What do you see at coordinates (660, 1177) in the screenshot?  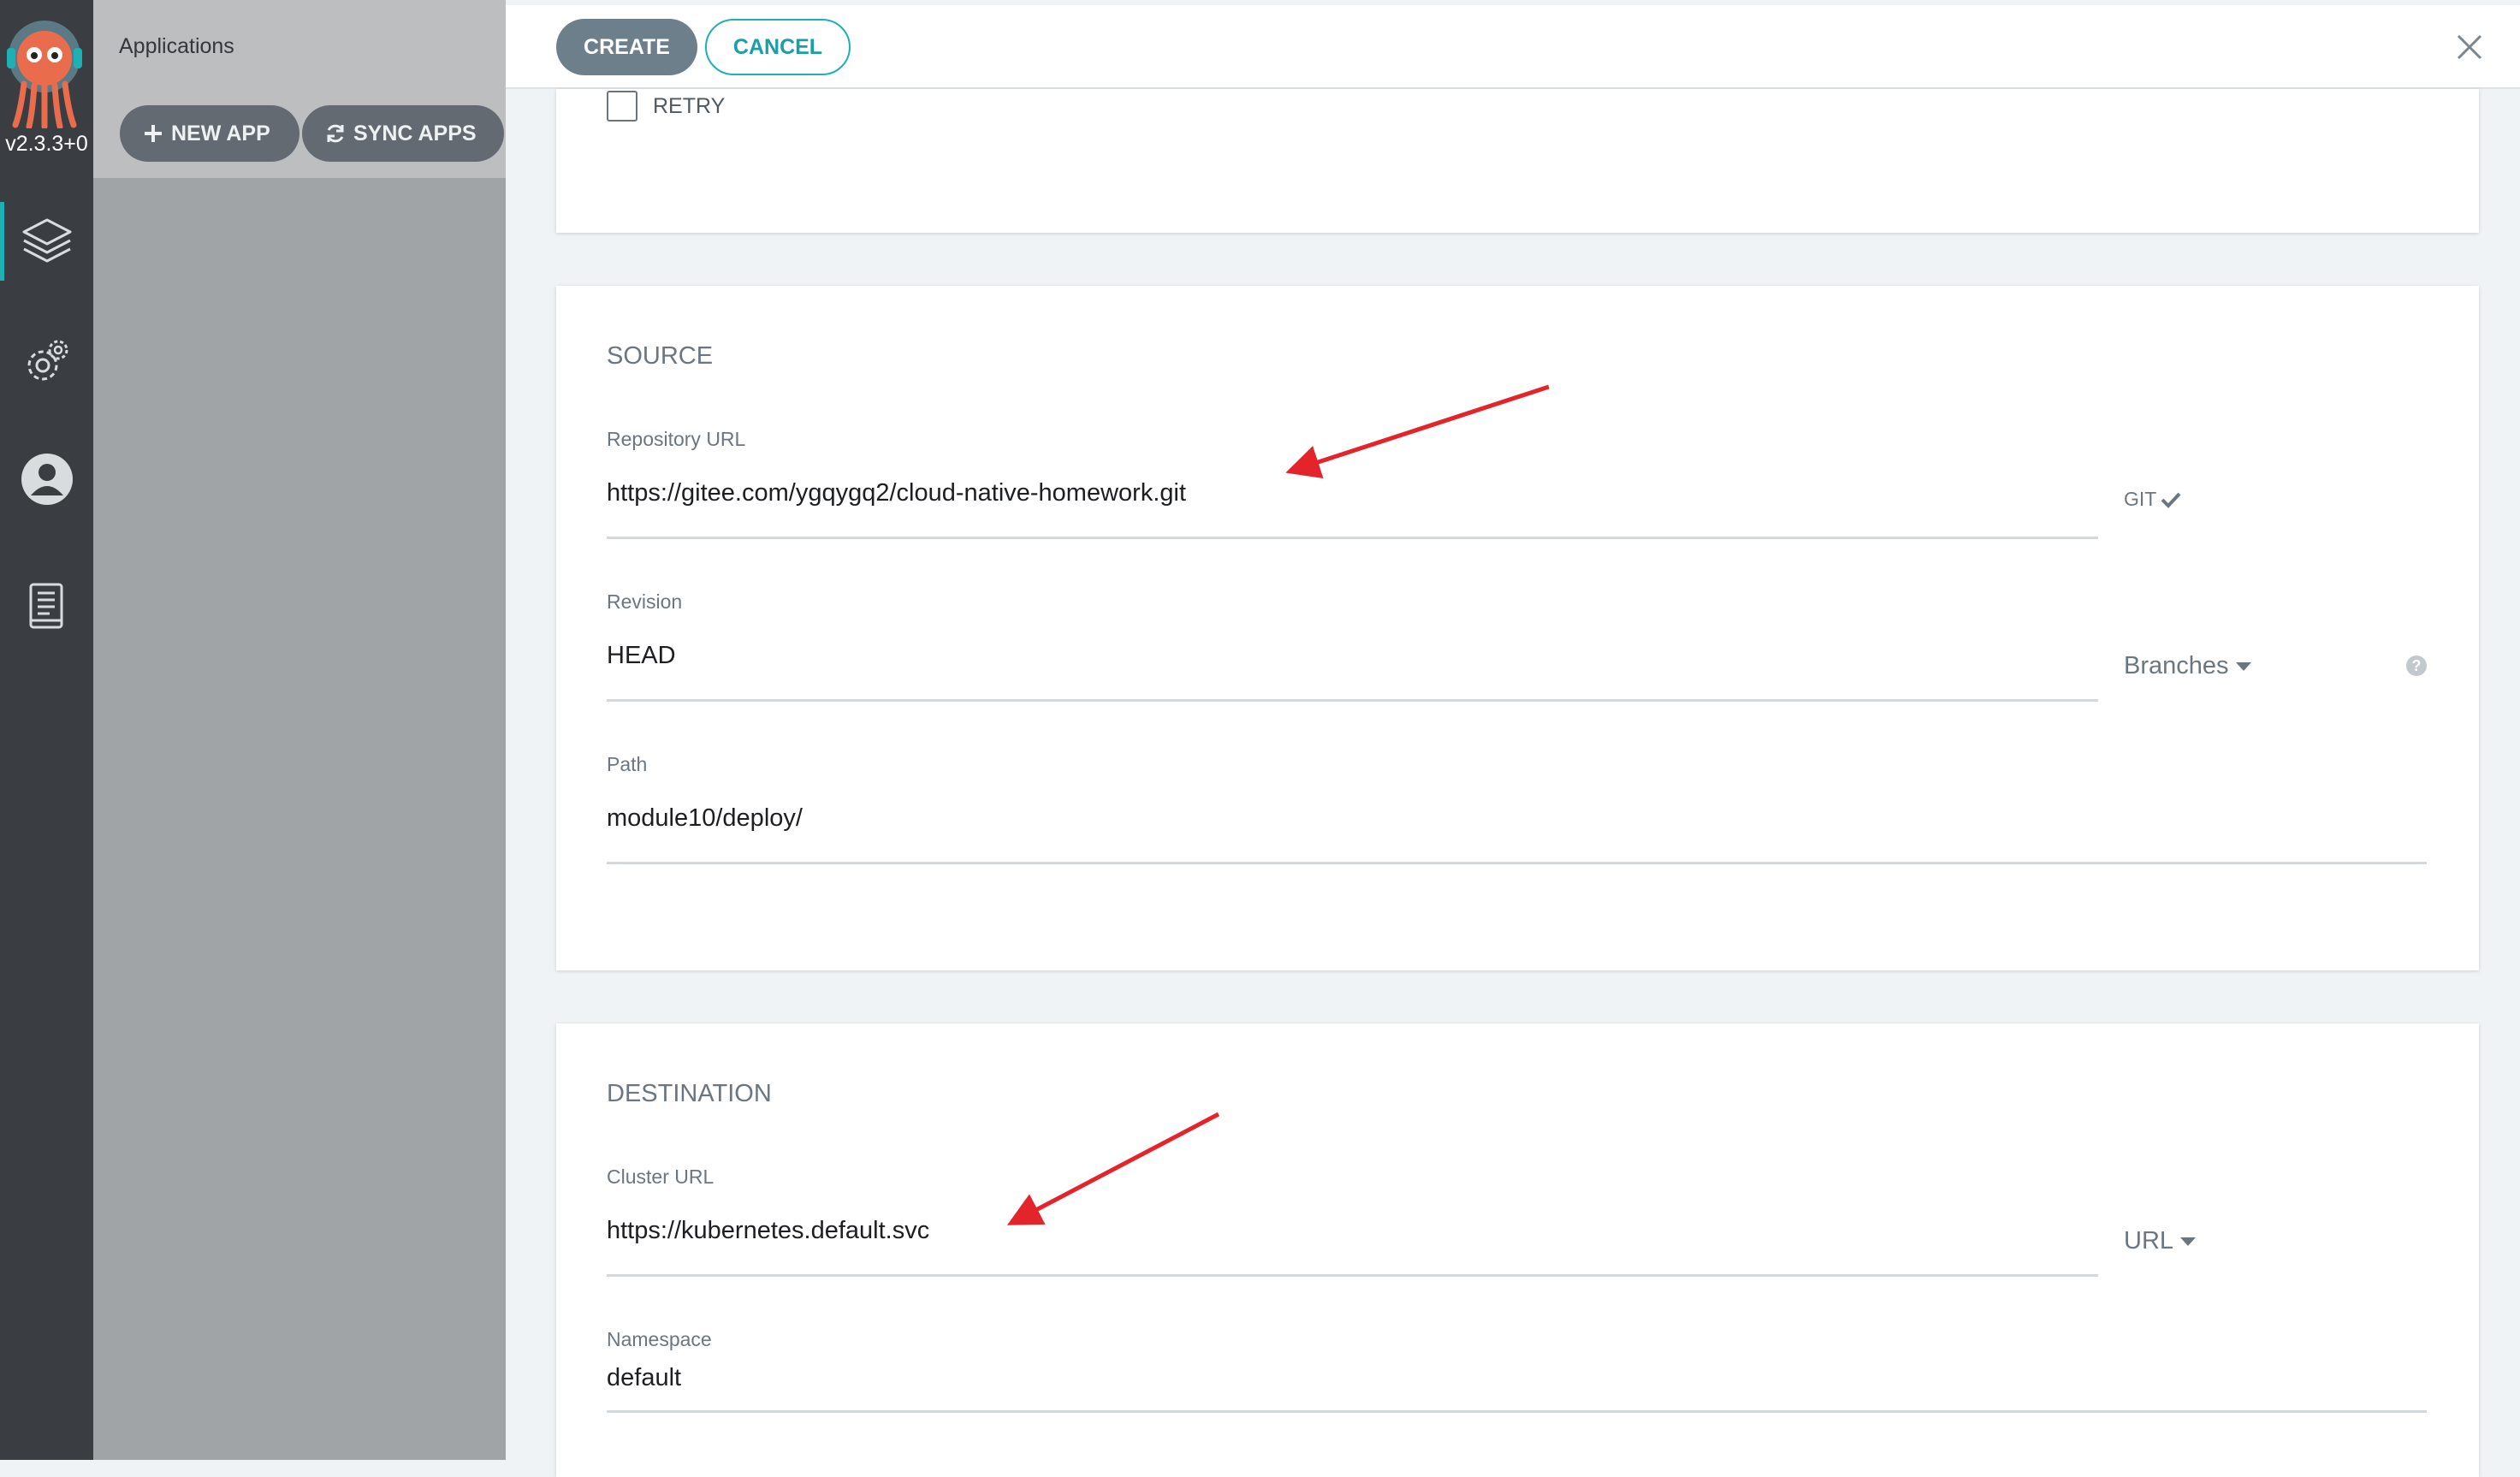 I see `cluster-url-label: Cluster URL` at bounding box center [660, 1177].